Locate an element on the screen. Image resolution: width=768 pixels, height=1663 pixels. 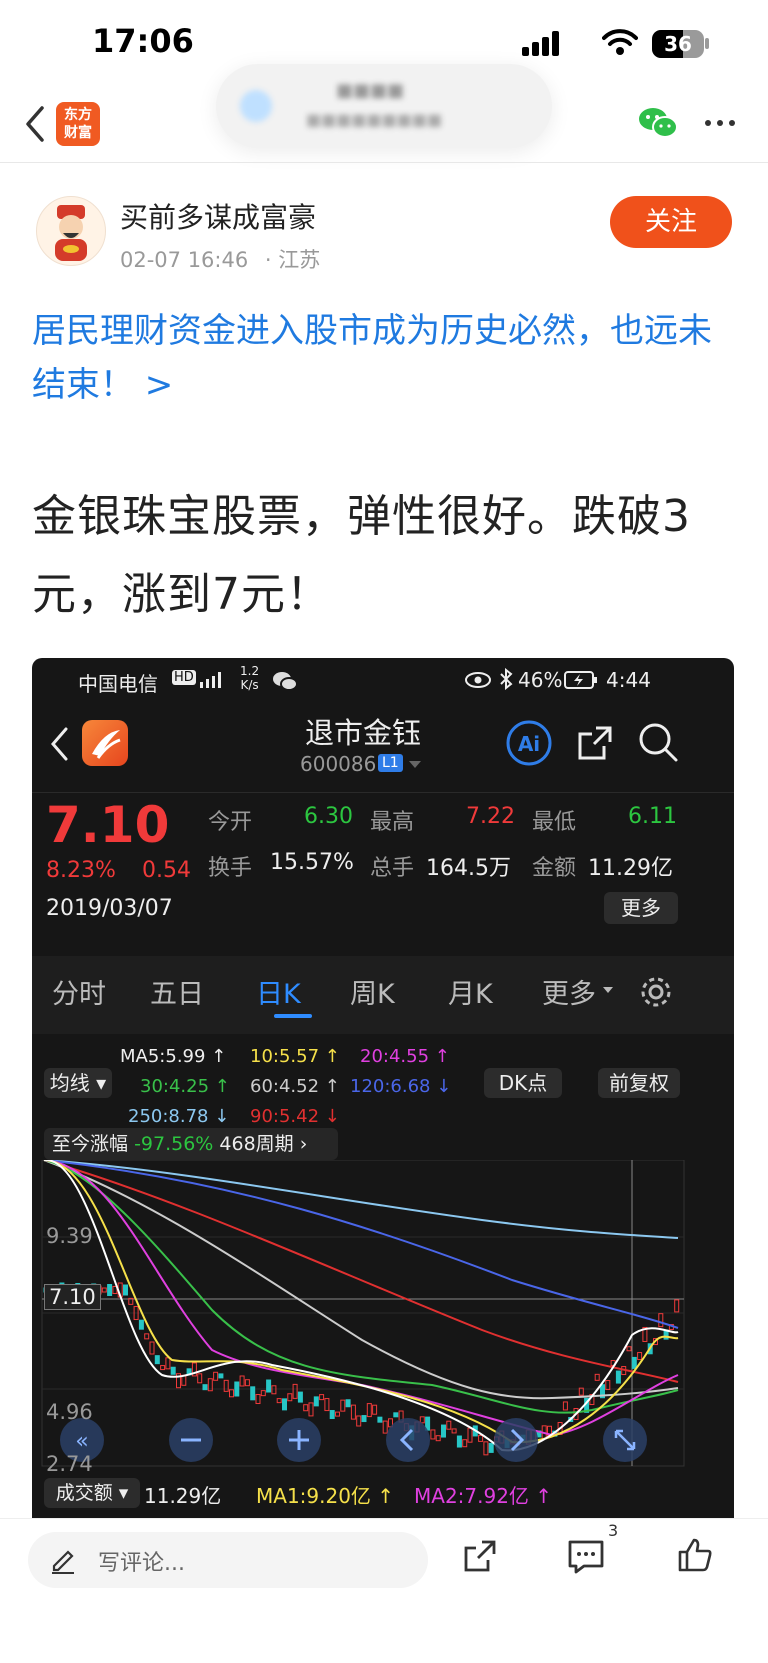
code-dropdown-icon is located at coordinates (415, 765).